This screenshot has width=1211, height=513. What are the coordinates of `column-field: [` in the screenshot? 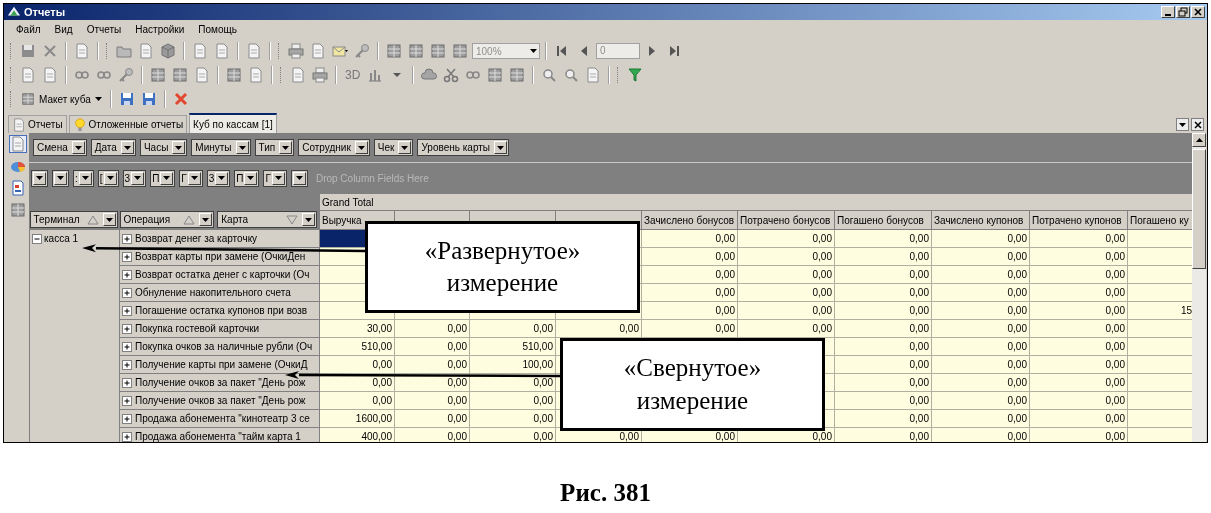 It's located at (108, 178).